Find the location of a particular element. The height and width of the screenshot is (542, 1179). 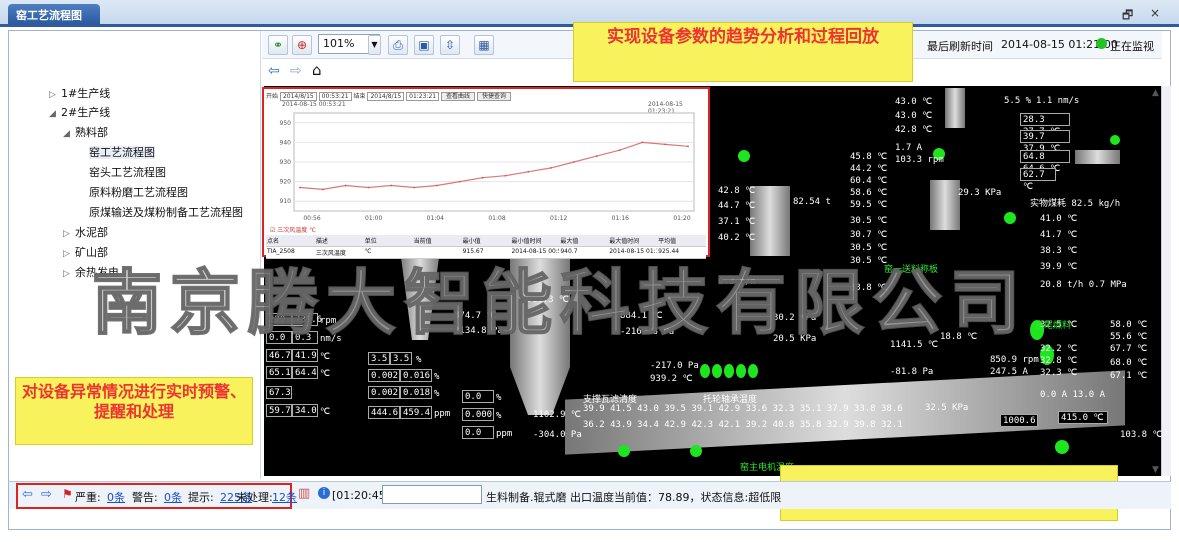

end-time-input: 01:23:21 is located at coordinates (423, 96).